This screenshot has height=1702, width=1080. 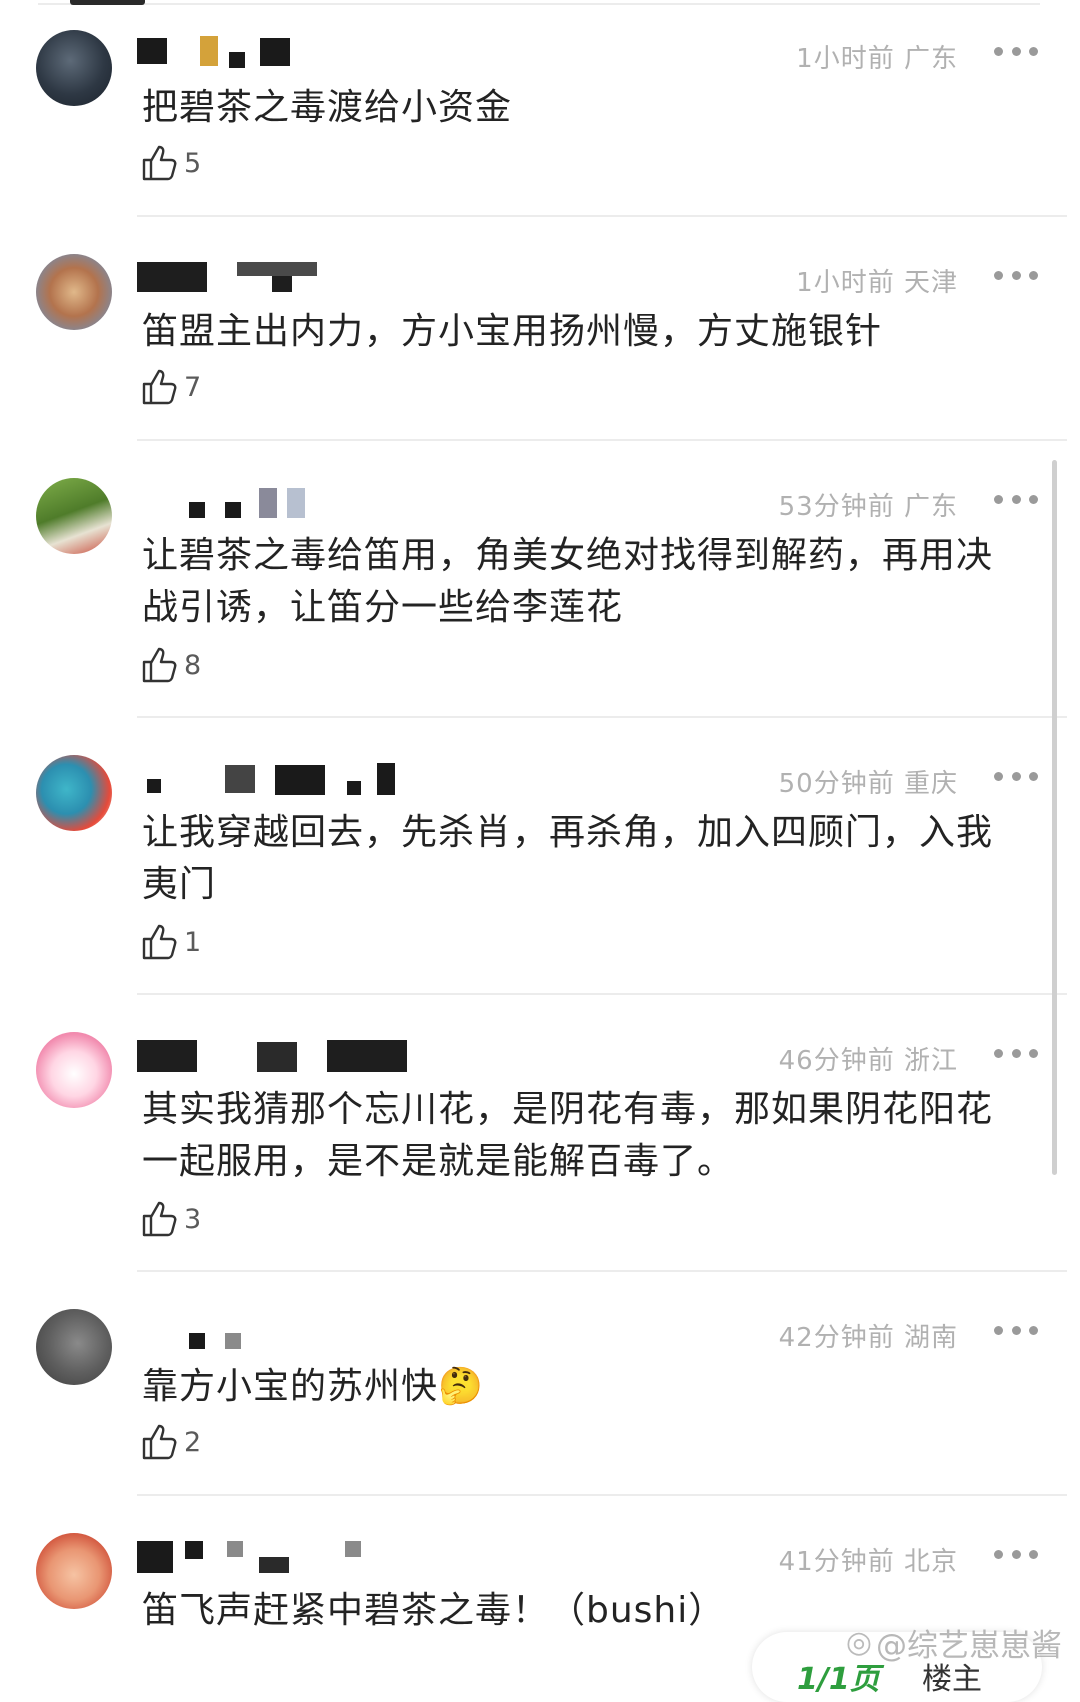 I want to click on comment-text: 把碧茶之毒渡给小资金, so click(x=327, y=107).